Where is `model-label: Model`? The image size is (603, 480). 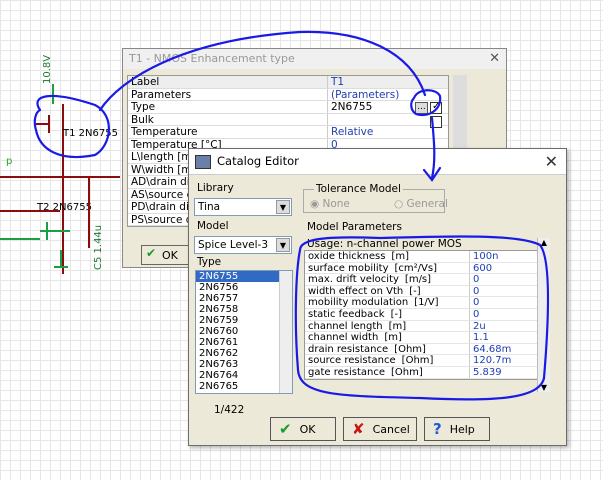 model-label: Model is located at coordinates (213, 226).